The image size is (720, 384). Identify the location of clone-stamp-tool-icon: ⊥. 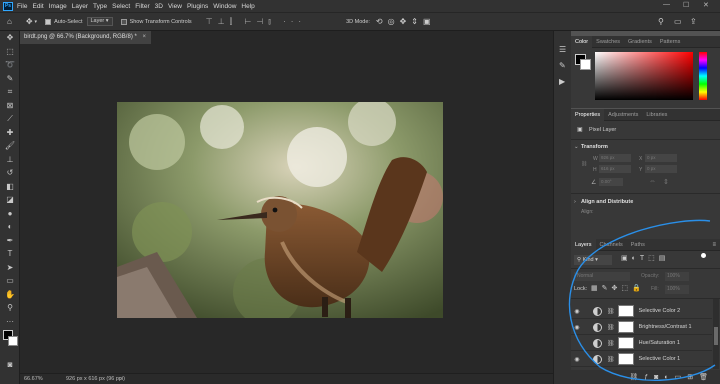
(10, 160).